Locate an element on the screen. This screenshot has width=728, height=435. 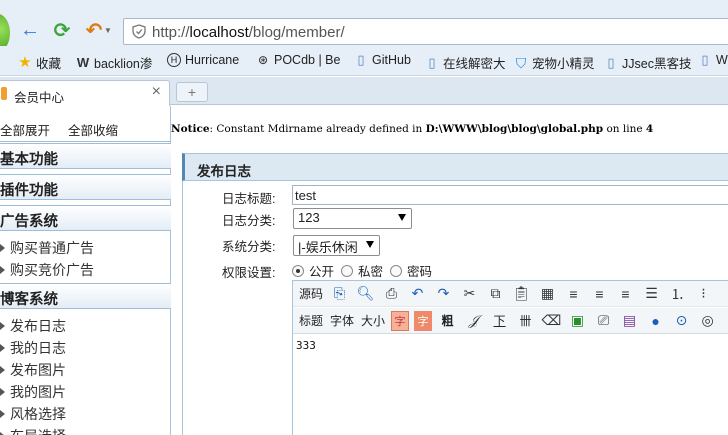
bookmark-label: GitHub is located at coordinates (391, 60).